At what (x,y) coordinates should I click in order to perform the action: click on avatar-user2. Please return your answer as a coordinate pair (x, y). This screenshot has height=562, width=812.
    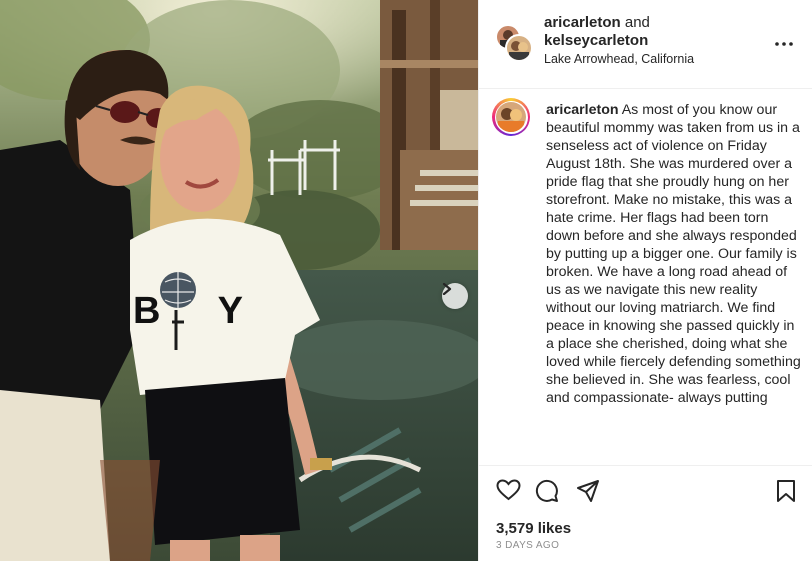
    Looking at the image, I should click on (519, 48).